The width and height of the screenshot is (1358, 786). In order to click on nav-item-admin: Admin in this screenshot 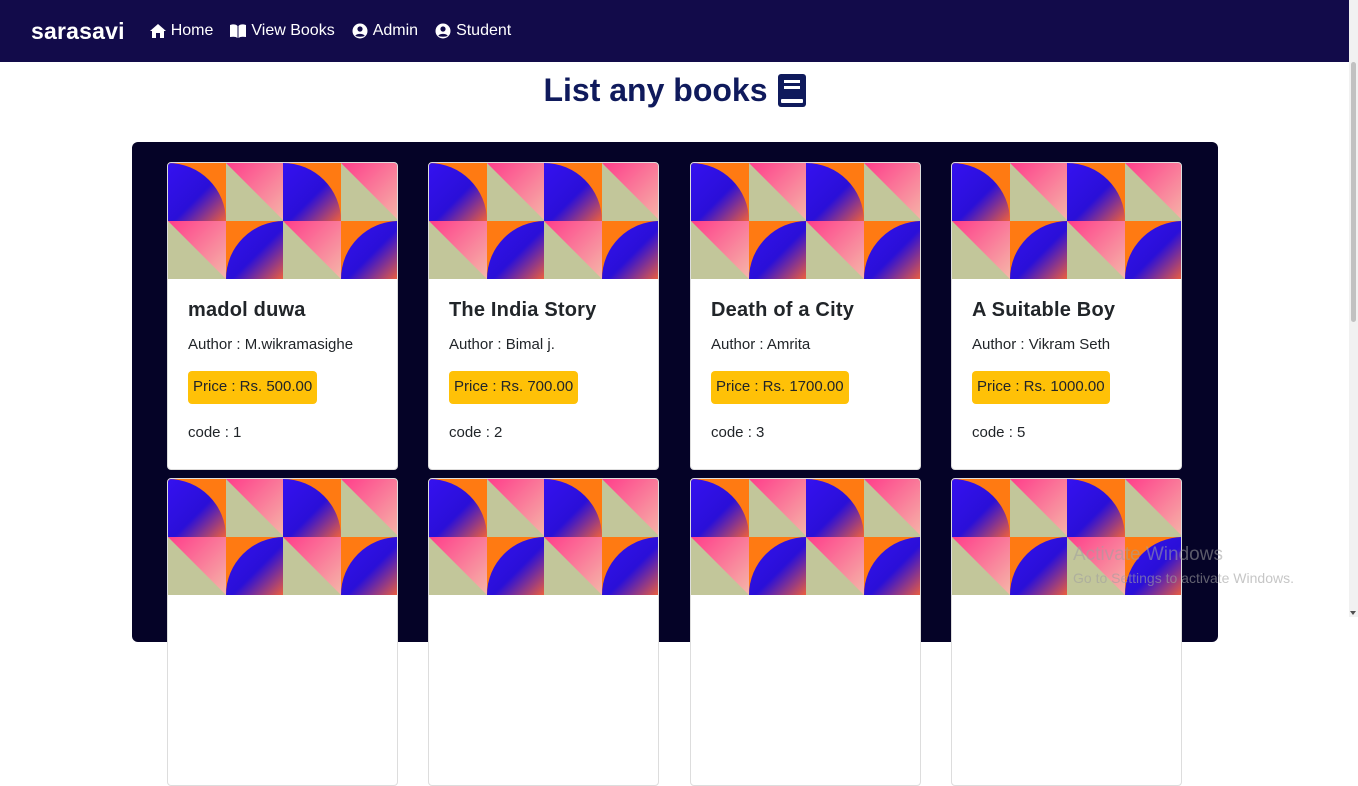, I will do `click(384, 31)`.